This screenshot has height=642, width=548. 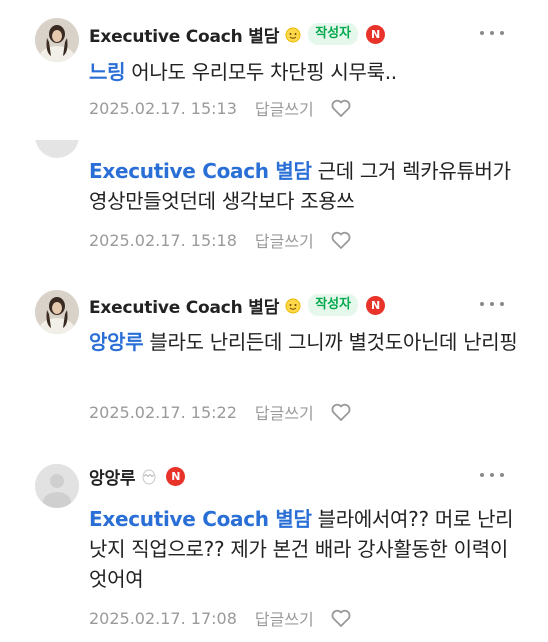 I want to click on egg-level-icon, so click(x=149, y=477).